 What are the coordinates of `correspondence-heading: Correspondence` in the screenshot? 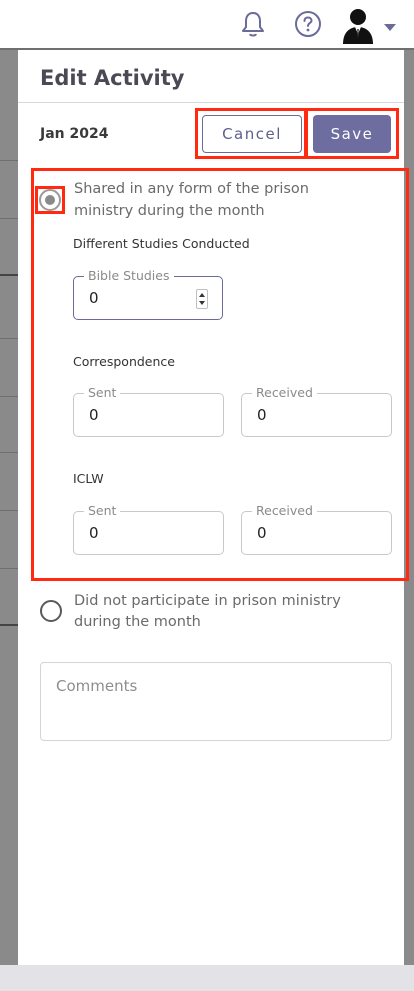 It's located at (124, 361).